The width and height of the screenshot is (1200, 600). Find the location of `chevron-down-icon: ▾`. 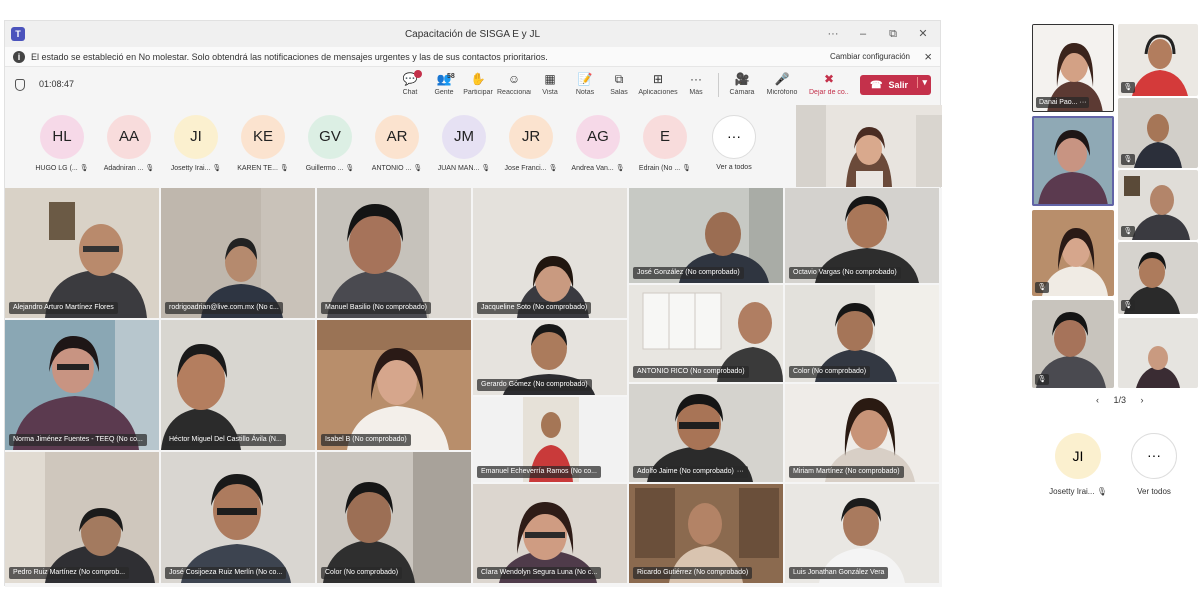

chevron-down-icon: ▾ is located at coordinates (922, 82).